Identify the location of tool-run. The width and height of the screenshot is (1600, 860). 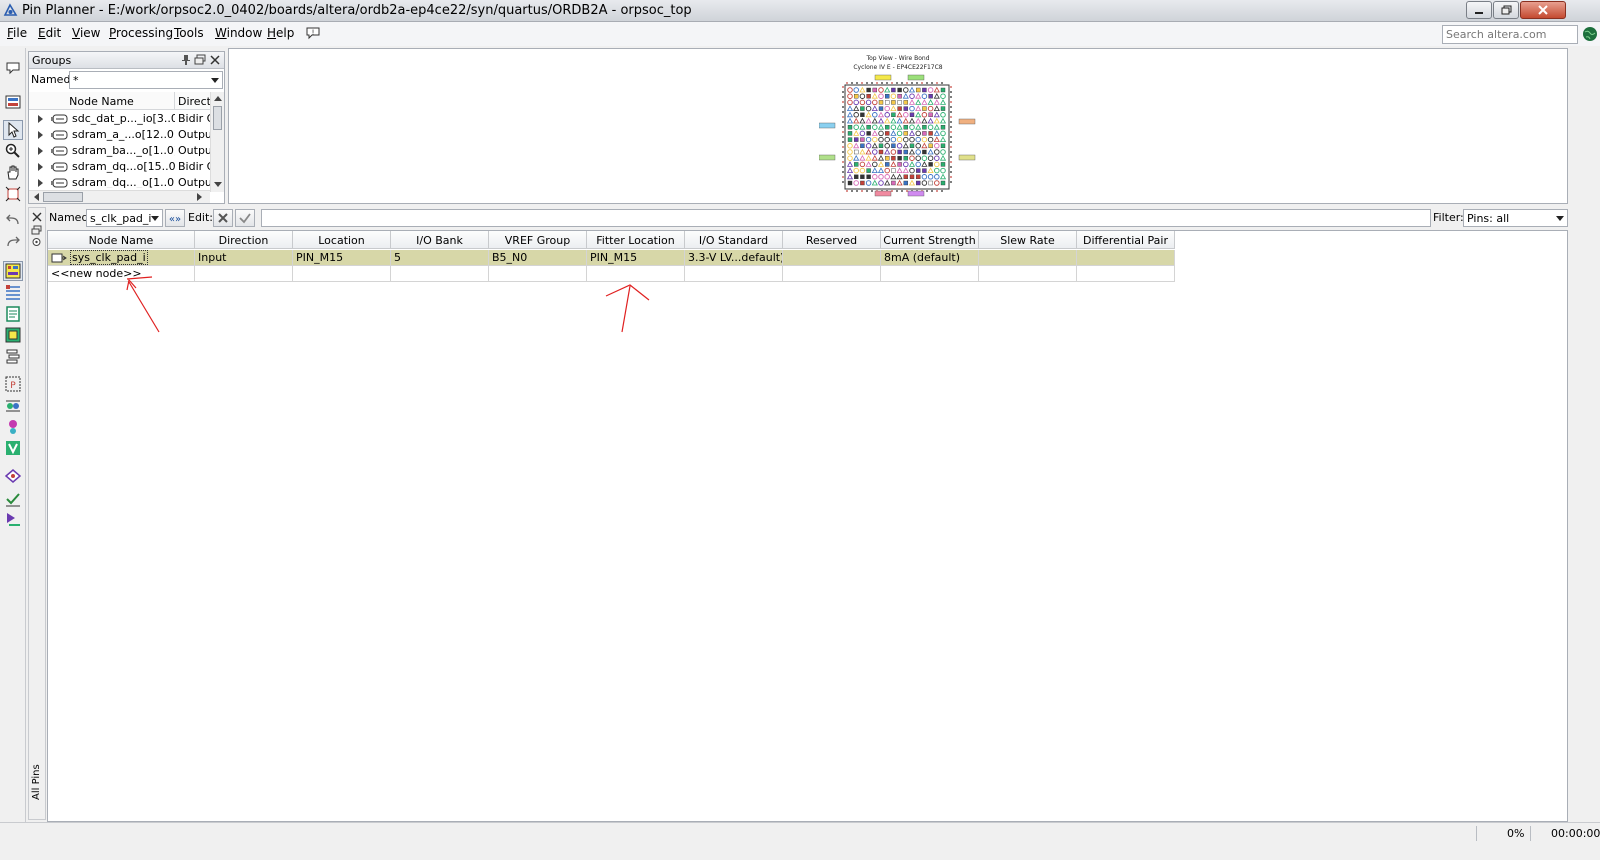
(13, 520).